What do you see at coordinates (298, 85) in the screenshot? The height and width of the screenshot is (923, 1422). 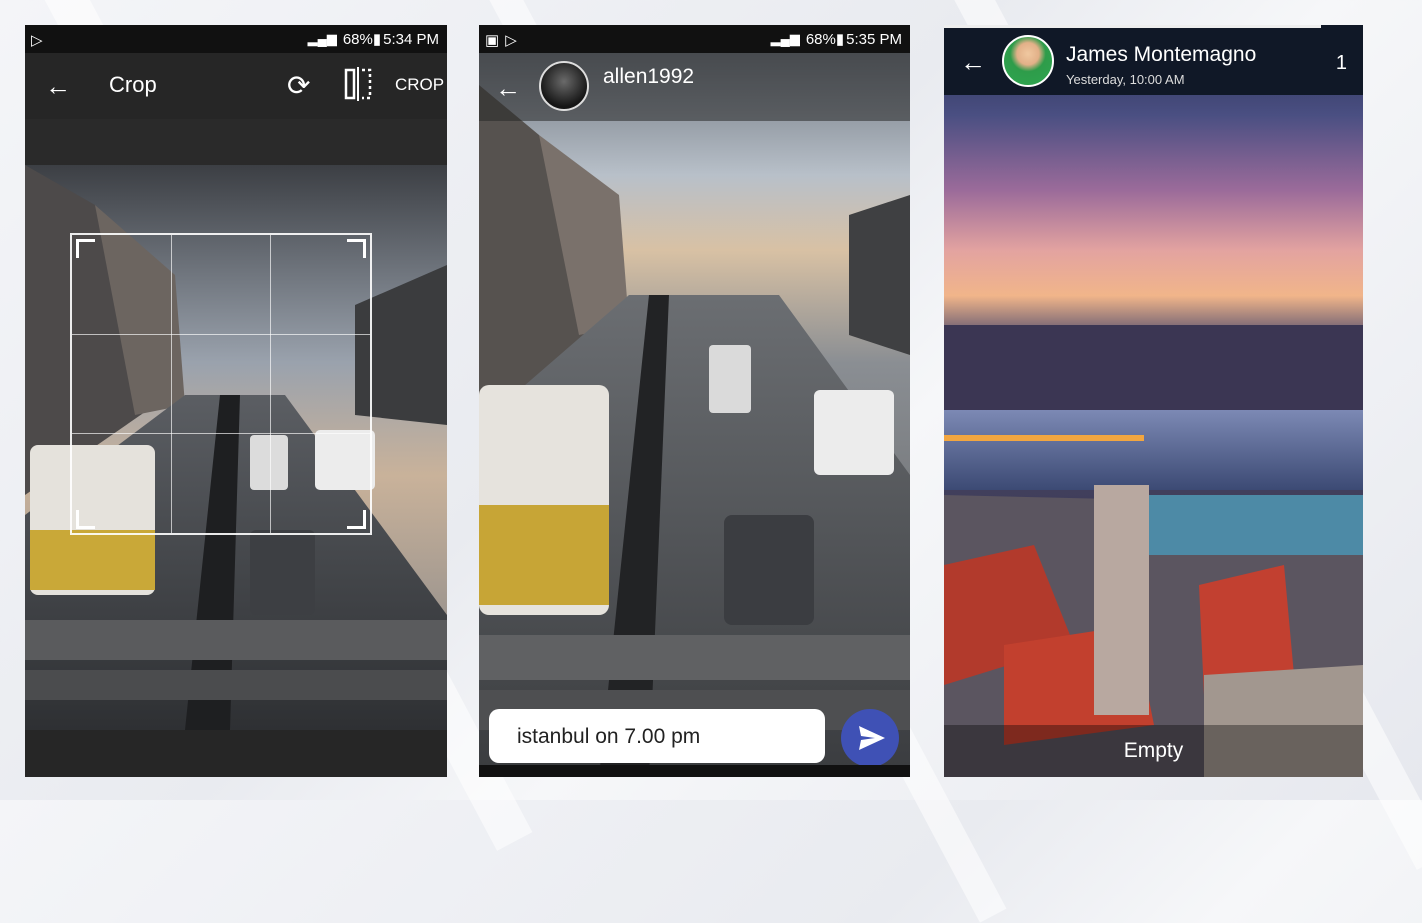 I see `rotate-icon: ⟳` at bounding box center [298, 85].